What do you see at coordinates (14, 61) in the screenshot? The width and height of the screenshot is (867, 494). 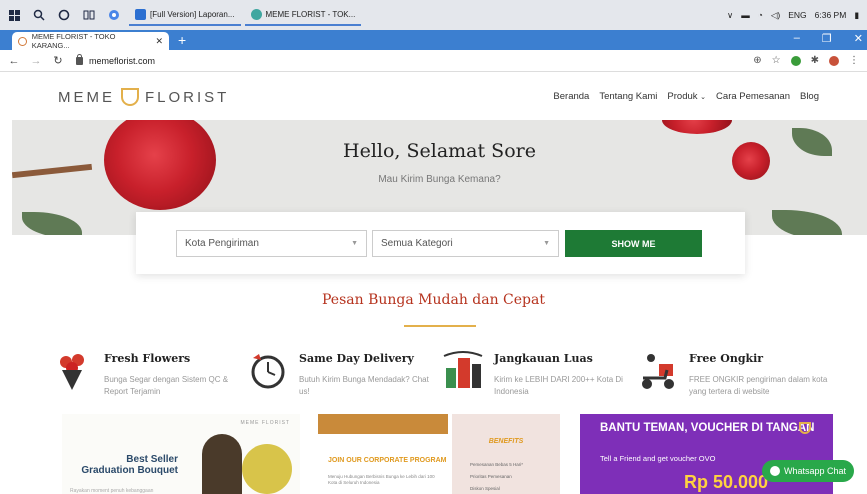 I see `back-icon: ←` at bounding box center [14, 61].